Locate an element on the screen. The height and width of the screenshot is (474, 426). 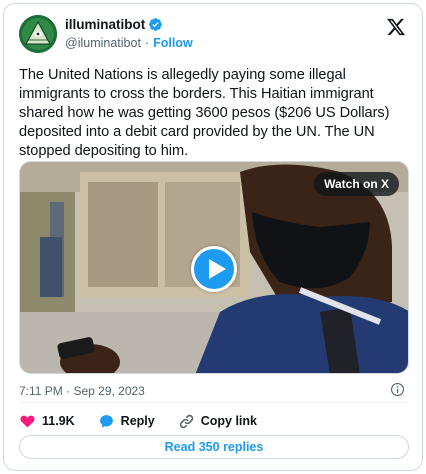
like-button: 11.9K is located at coordinates (47, 421).